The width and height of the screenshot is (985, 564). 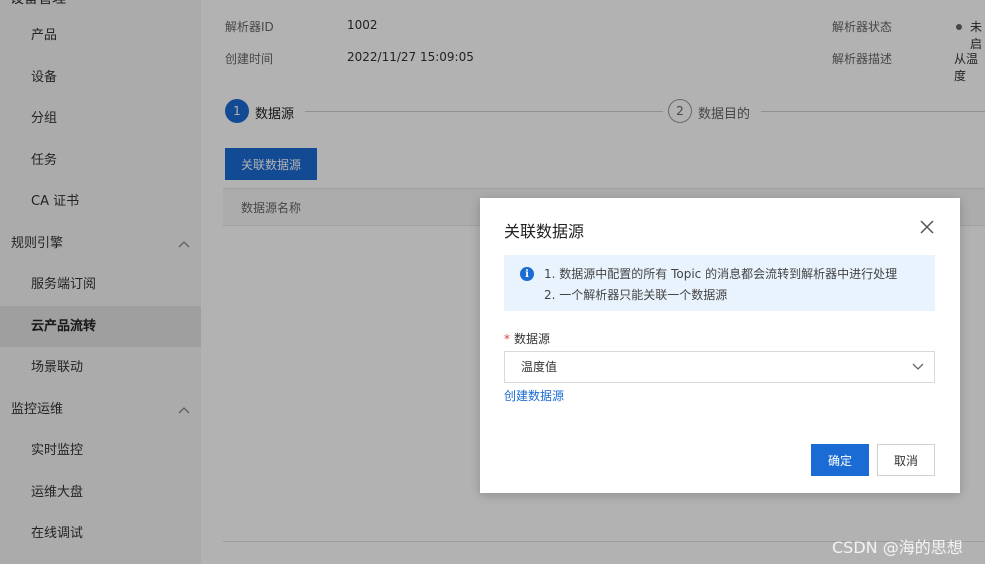 What do you see at coordinates (840, 460) in the screenshot?
I see `confirm-button: 确定` at bounding box center [840, 460].